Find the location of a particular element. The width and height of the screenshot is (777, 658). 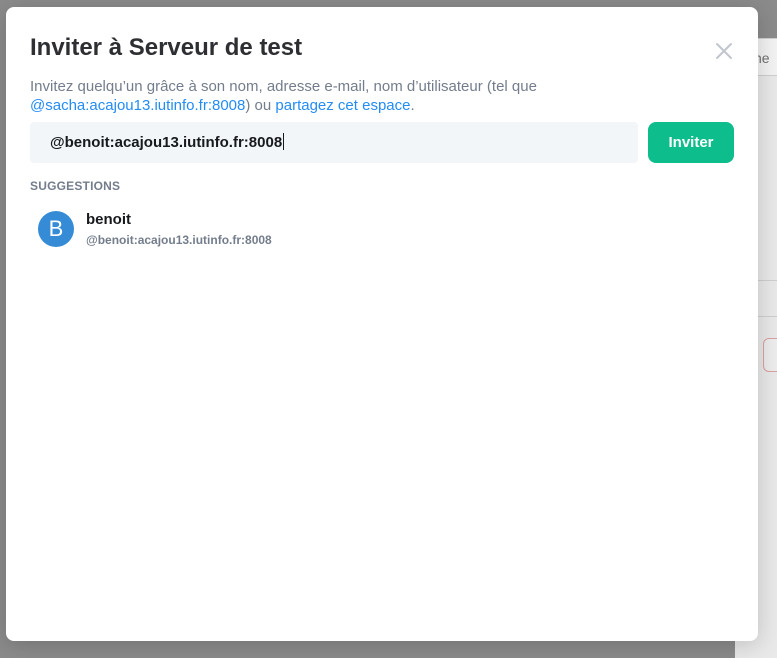

suggestion-name: benoit is located at coordinates (108, 219).